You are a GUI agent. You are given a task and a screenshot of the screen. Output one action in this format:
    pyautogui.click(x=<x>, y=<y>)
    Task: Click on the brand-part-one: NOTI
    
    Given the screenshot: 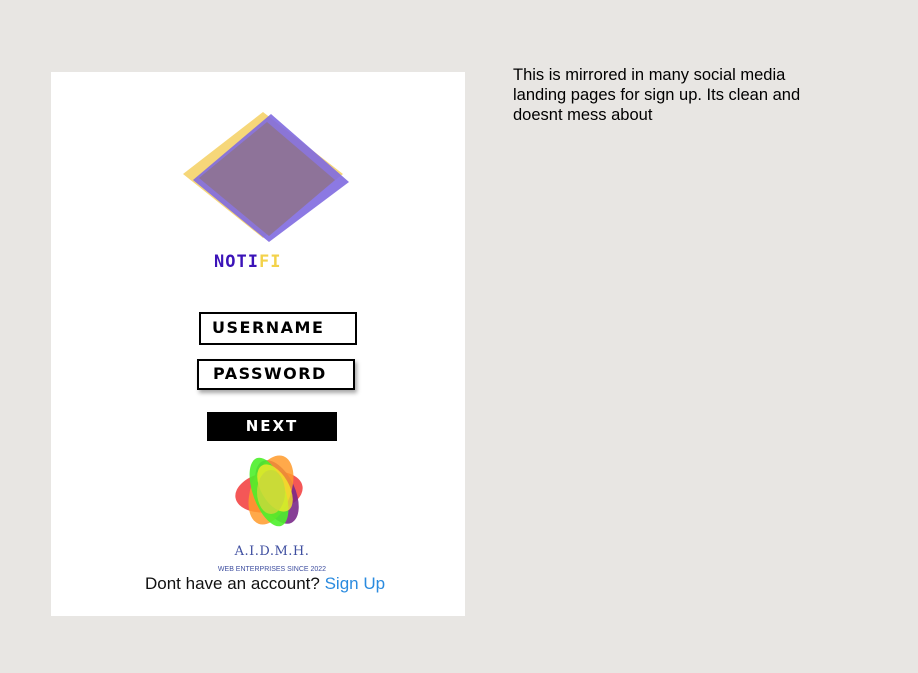 What is the action you would take?
    pyautogui.click(x=236, y=262)
    